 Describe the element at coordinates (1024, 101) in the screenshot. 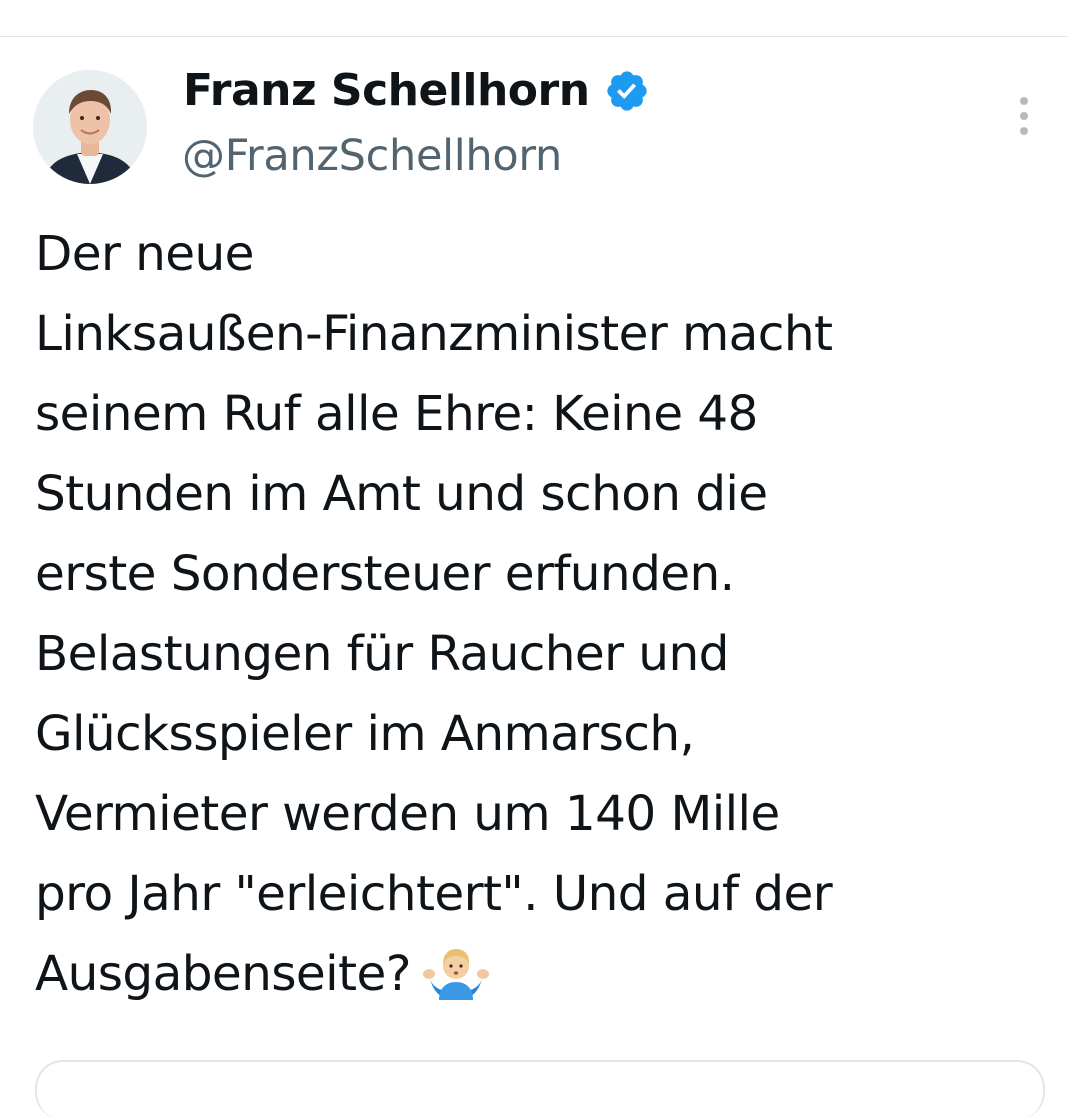

I see `more-vertical-icon` at that location.